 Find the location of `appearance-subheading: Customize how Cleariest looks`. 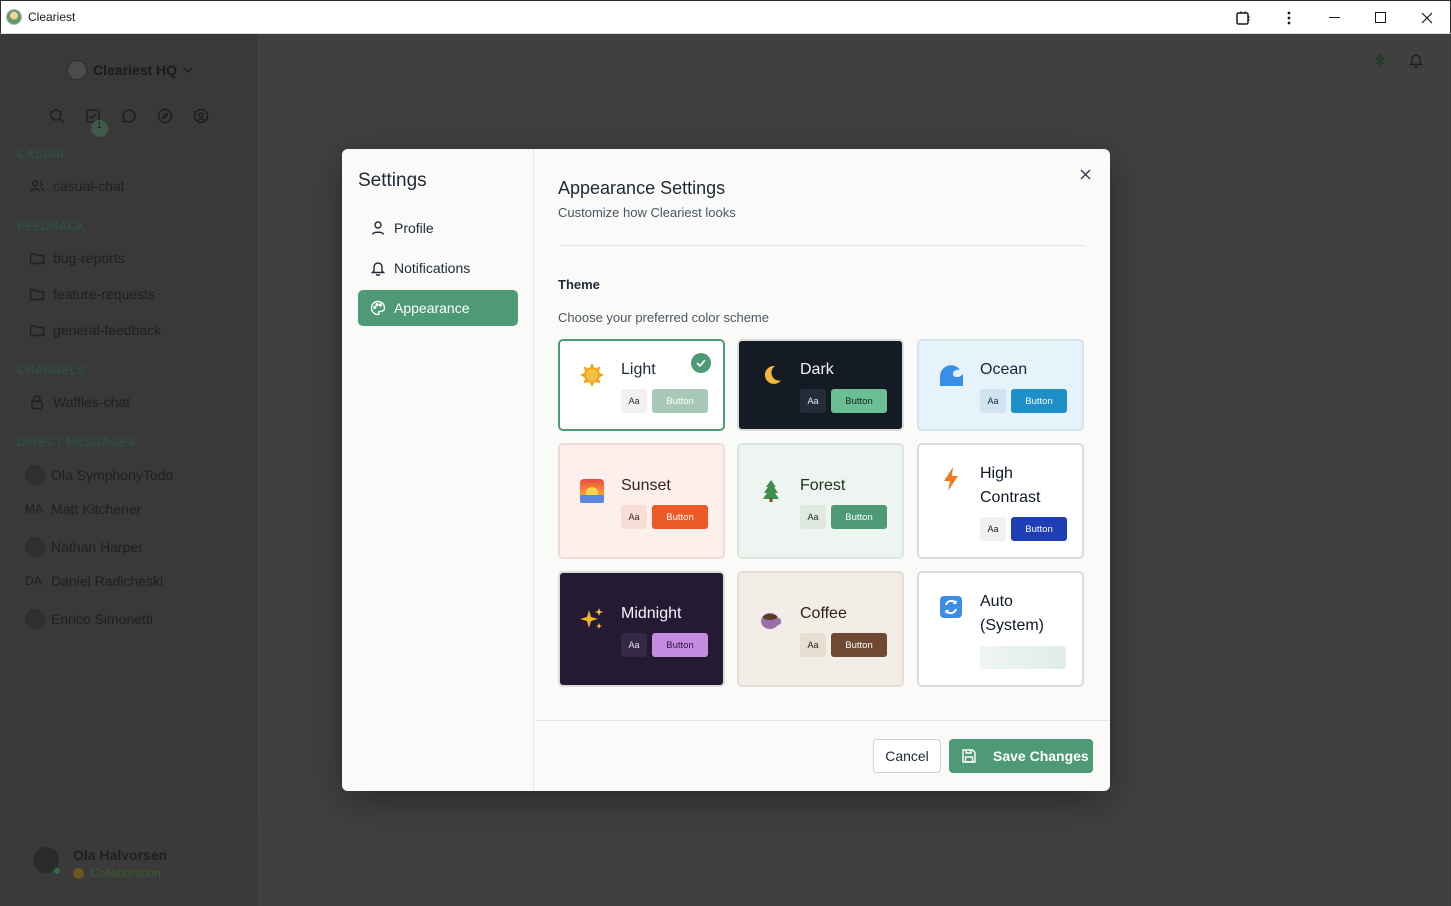

appearance-subheading: Customize how Cleariest looks is located at coordinates (647, 212).